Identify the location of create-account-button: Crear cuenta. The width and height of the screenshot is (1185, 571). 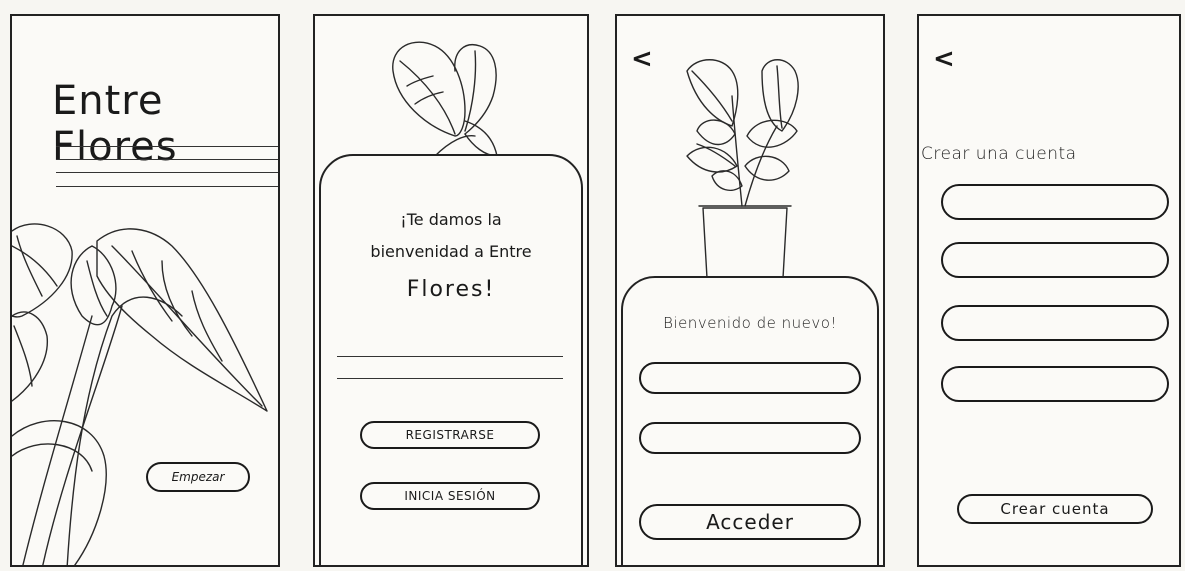
(1055, 509).